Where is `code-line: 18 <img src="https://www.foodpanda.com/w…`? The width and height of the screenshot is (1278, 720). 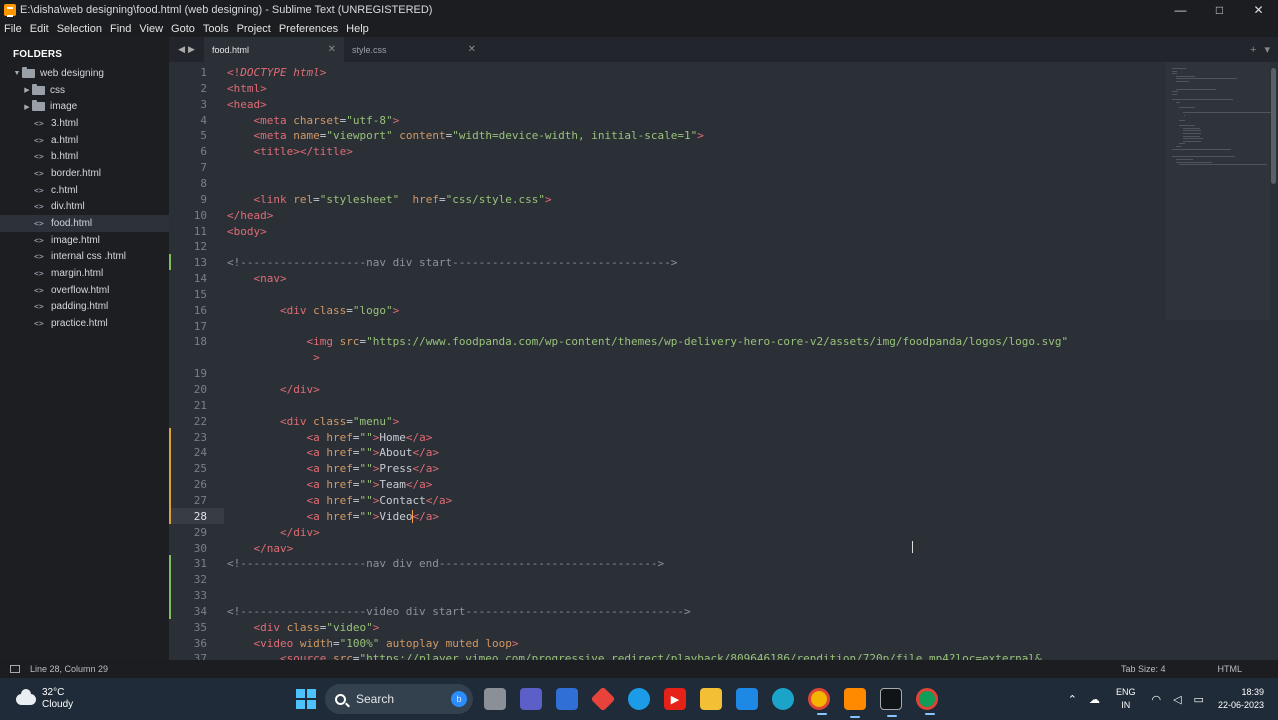 code-line: 18 <img src="https://www.foodpanda.com/w… is located at coordinates (669, 342).